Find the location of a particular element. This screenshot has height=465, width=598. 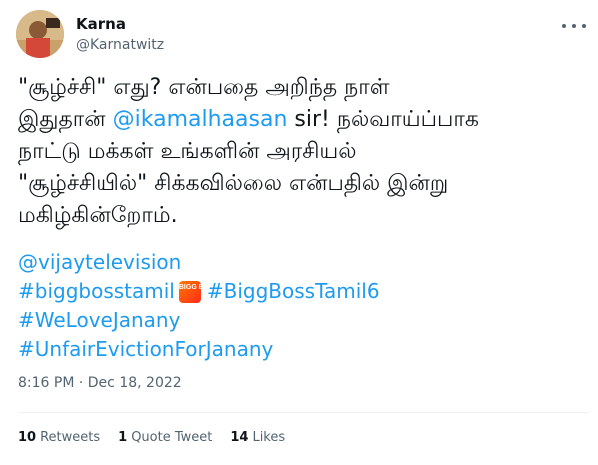

bigg-boss-emoji-icon: BIGG BOSS is located at coordinates (198, 291).